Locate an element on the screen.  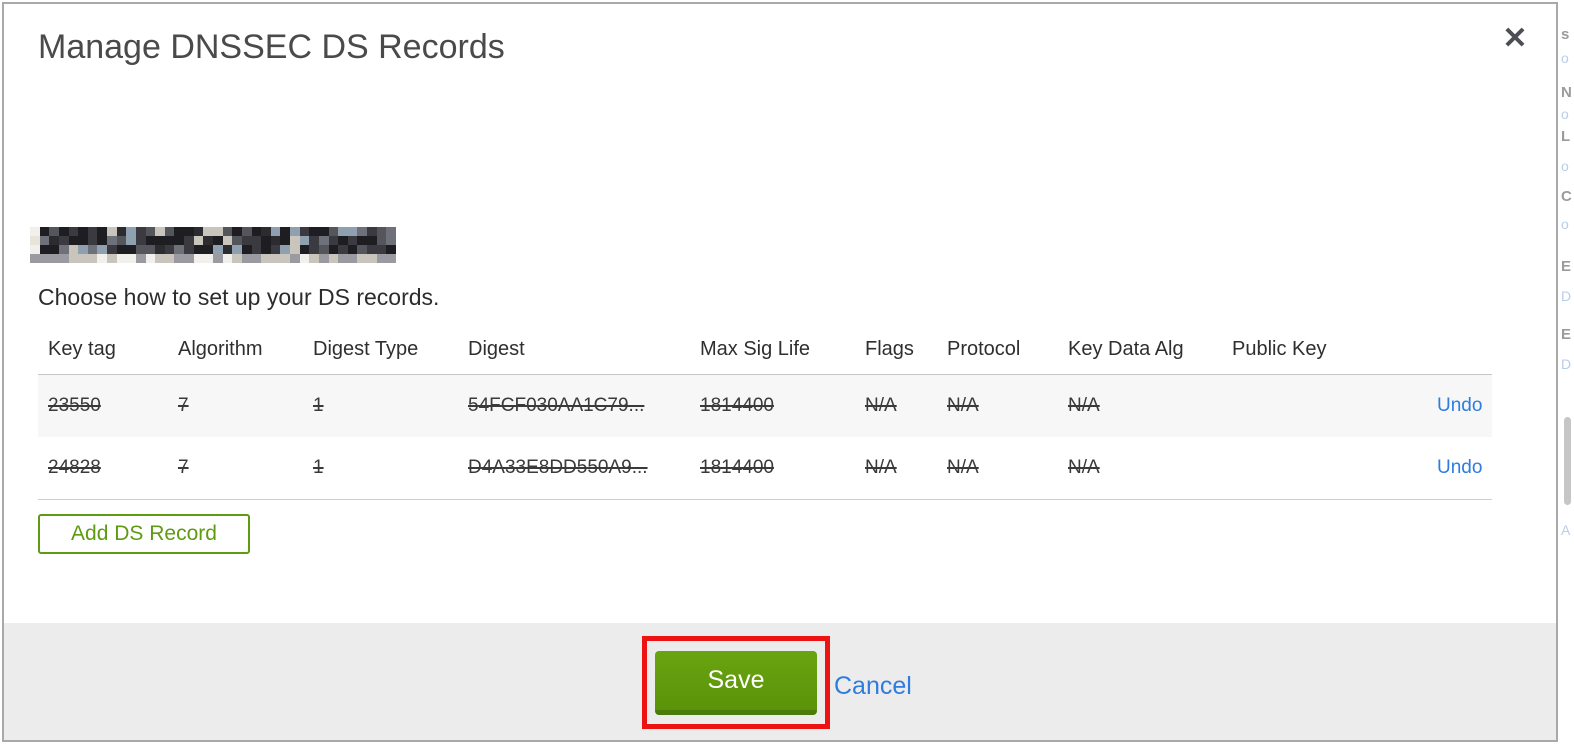
table-cell: 23550 is located at coordinates (74, 405).